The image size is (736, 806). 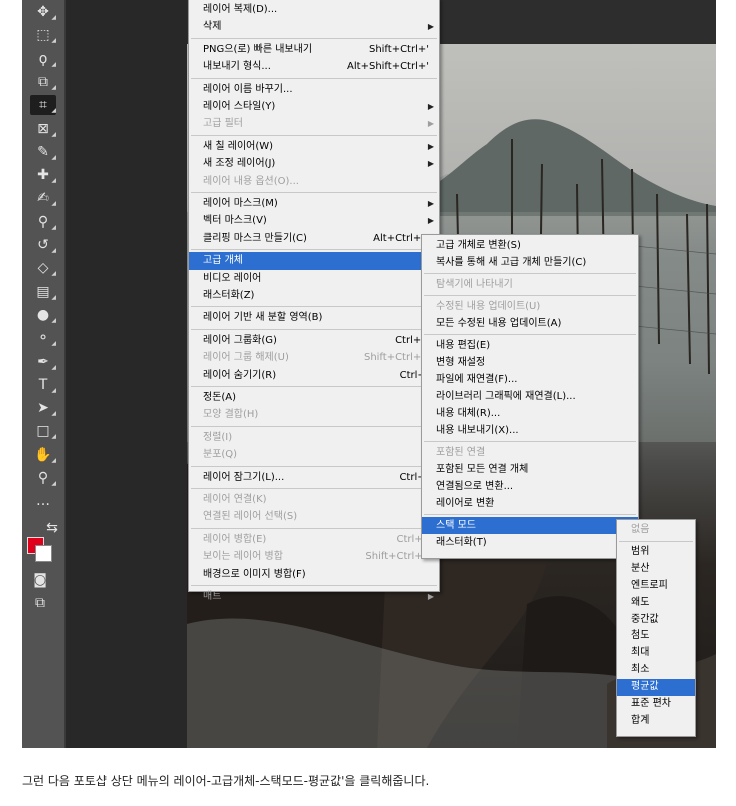 I want to click on layer-menu-item: 새 조정 레이어(J) ▶, so click(x=314, y=163).